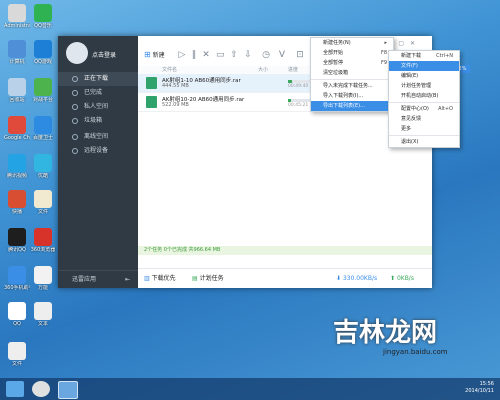 This screenshot has height=400, width=500. I want to click on watermark: 吉林龙网 jingyan.baidu.com, so click(390, 337).